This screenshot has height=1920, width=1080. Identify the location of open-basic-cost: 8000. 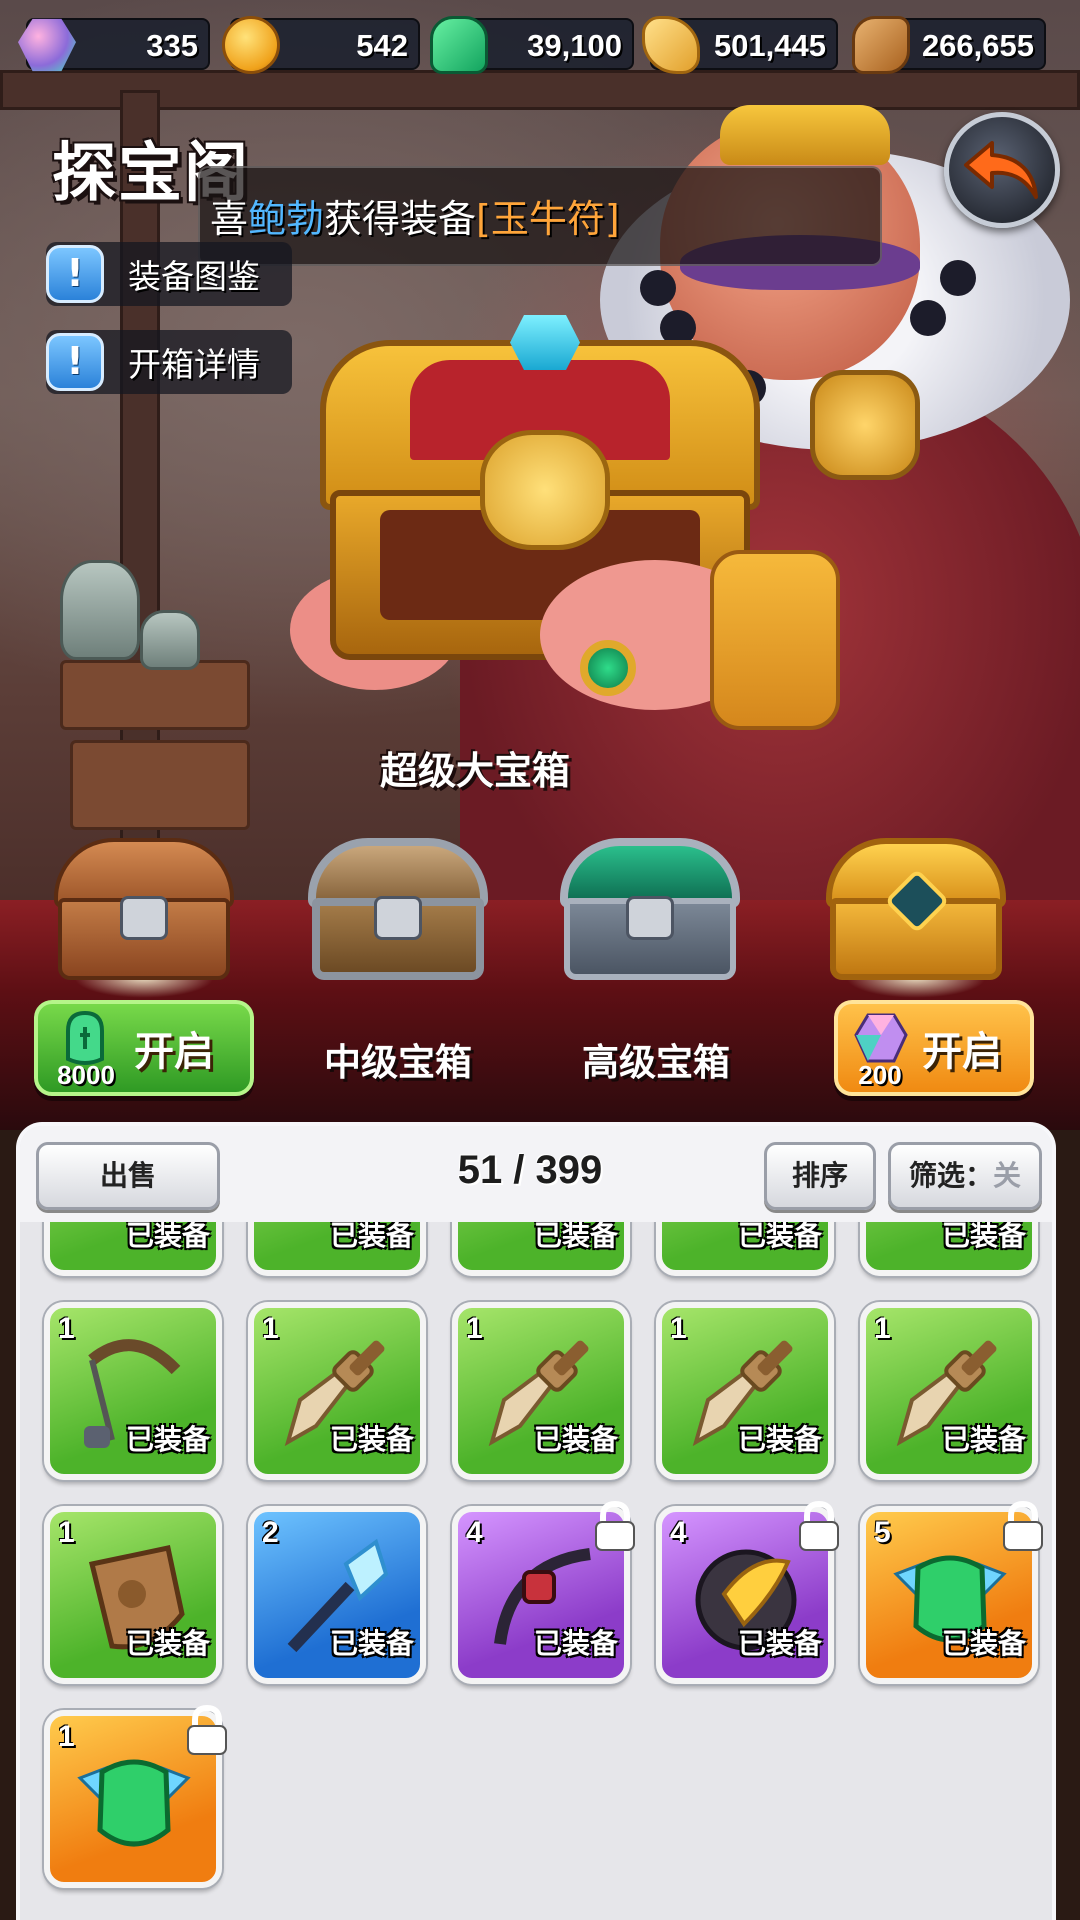
(86, 1075).